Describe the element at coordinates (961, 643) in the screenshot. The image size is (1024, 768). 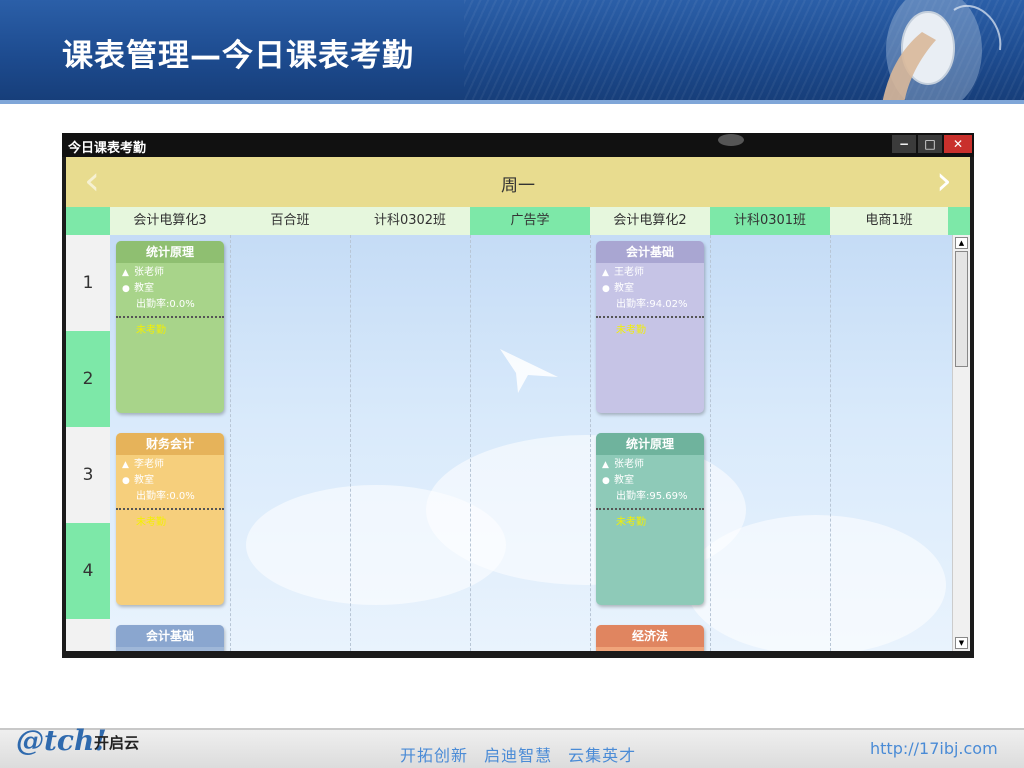
I see `scroll-down-icon: ▼` at that location.